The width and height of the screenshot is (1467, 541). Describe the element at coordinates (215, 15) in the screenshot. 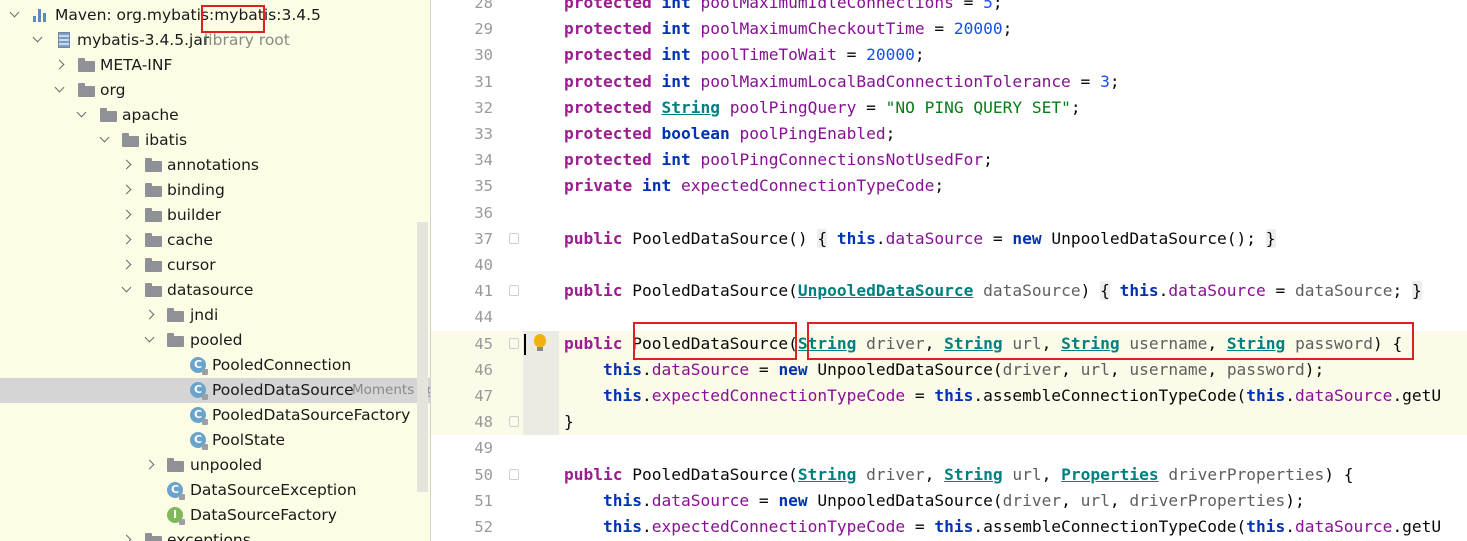

I see `tree-row-maven-root: Maven: org.mybatis:mybatis:3.4.5` at that location.